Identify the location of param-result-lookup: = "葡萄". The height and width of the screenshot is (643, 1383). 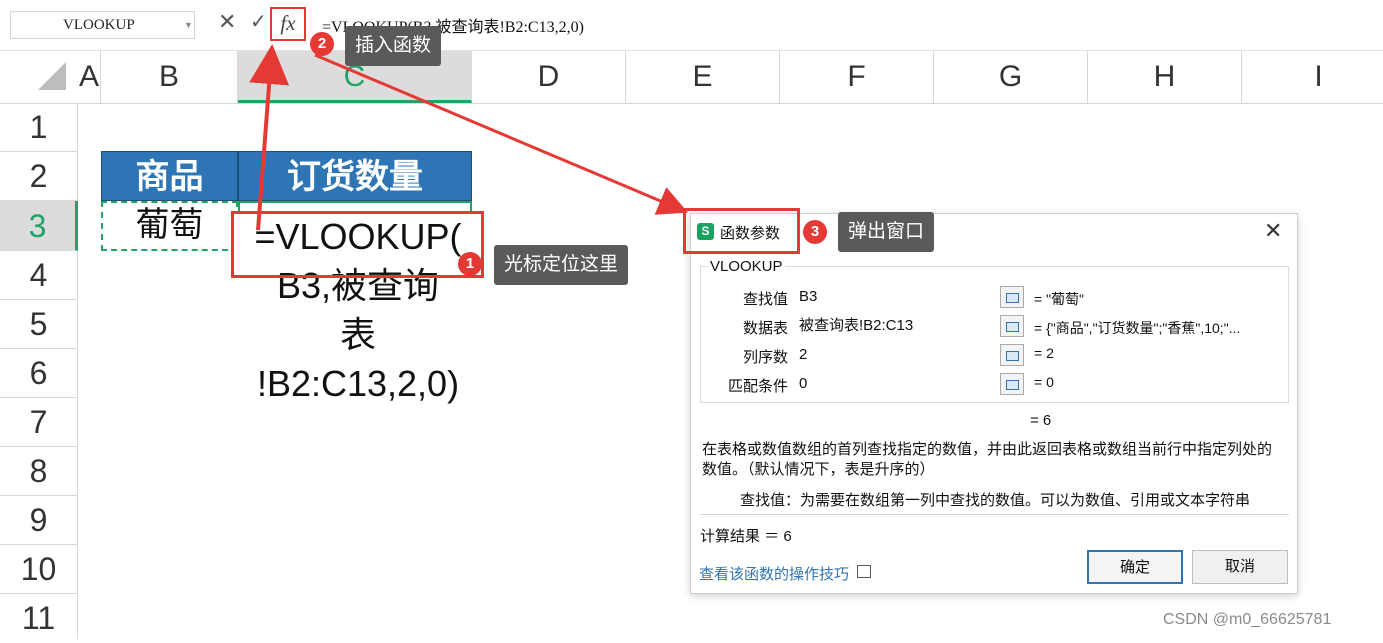
(1059, 299).